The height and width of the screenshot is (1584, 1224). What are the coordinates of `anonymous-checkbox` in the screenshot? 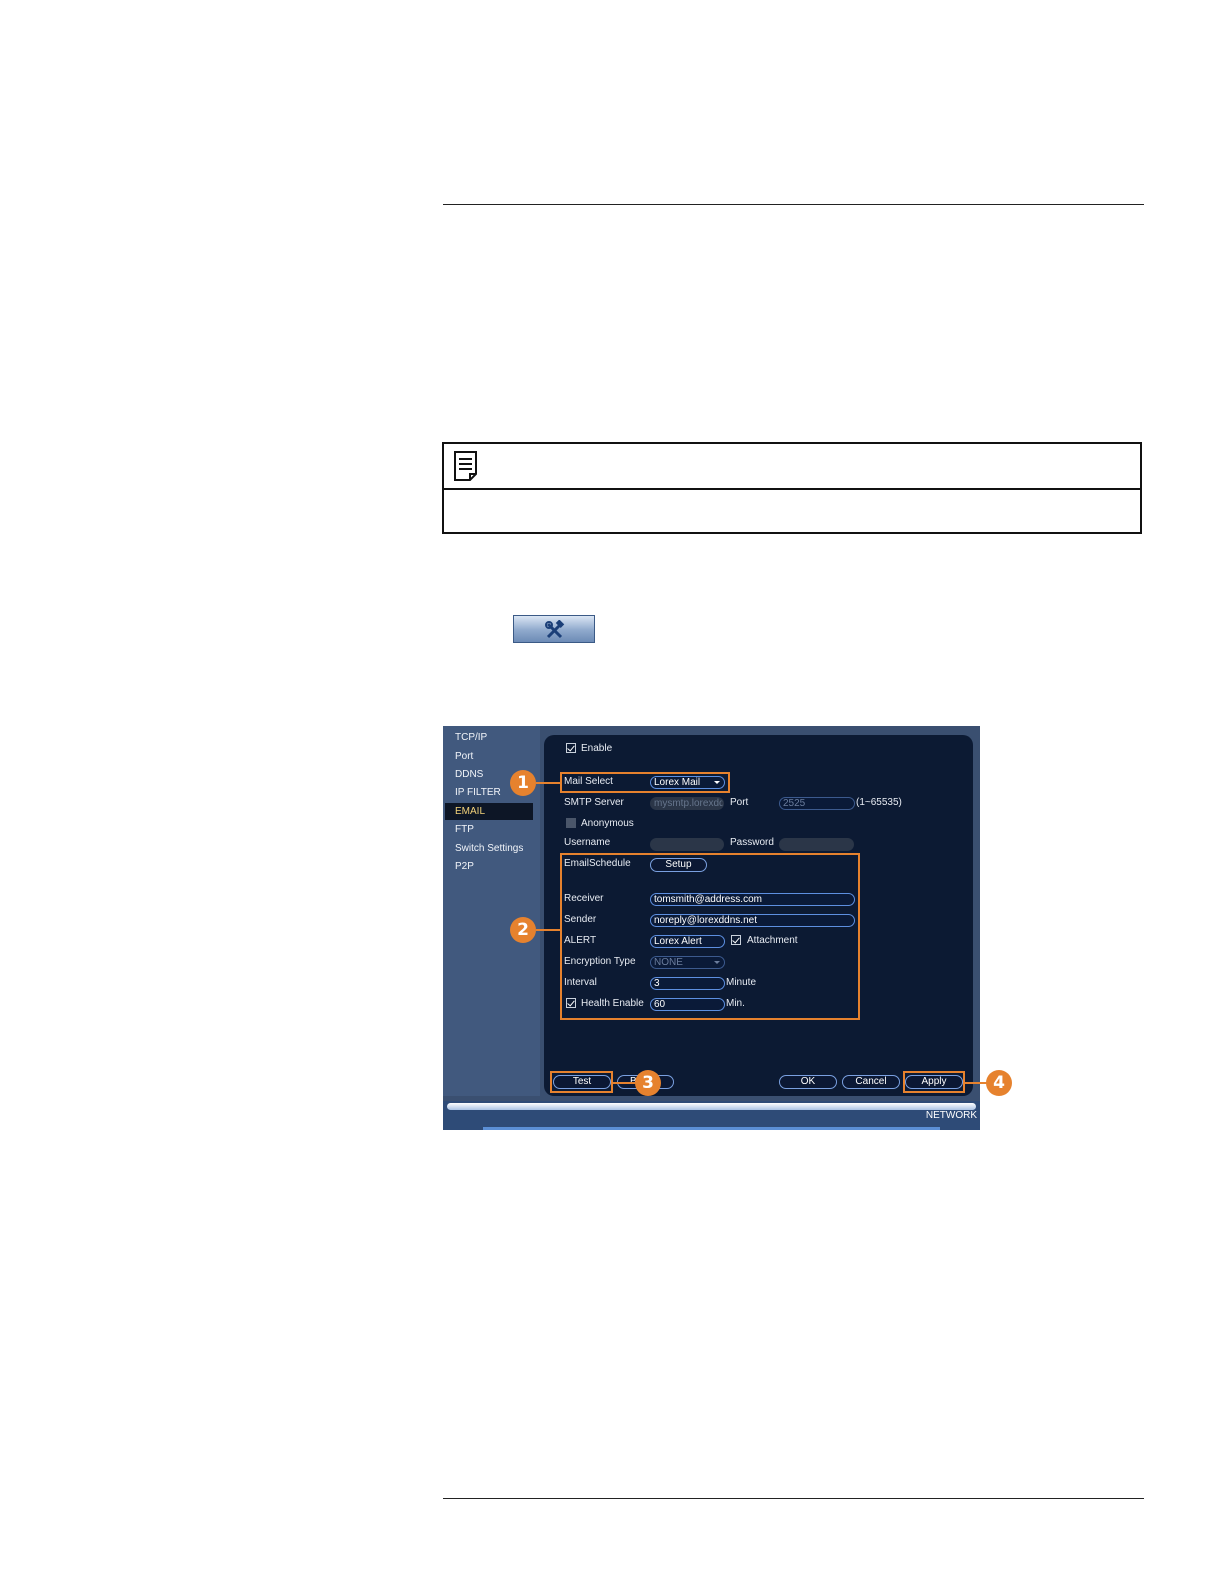 It's located at (571, 823).